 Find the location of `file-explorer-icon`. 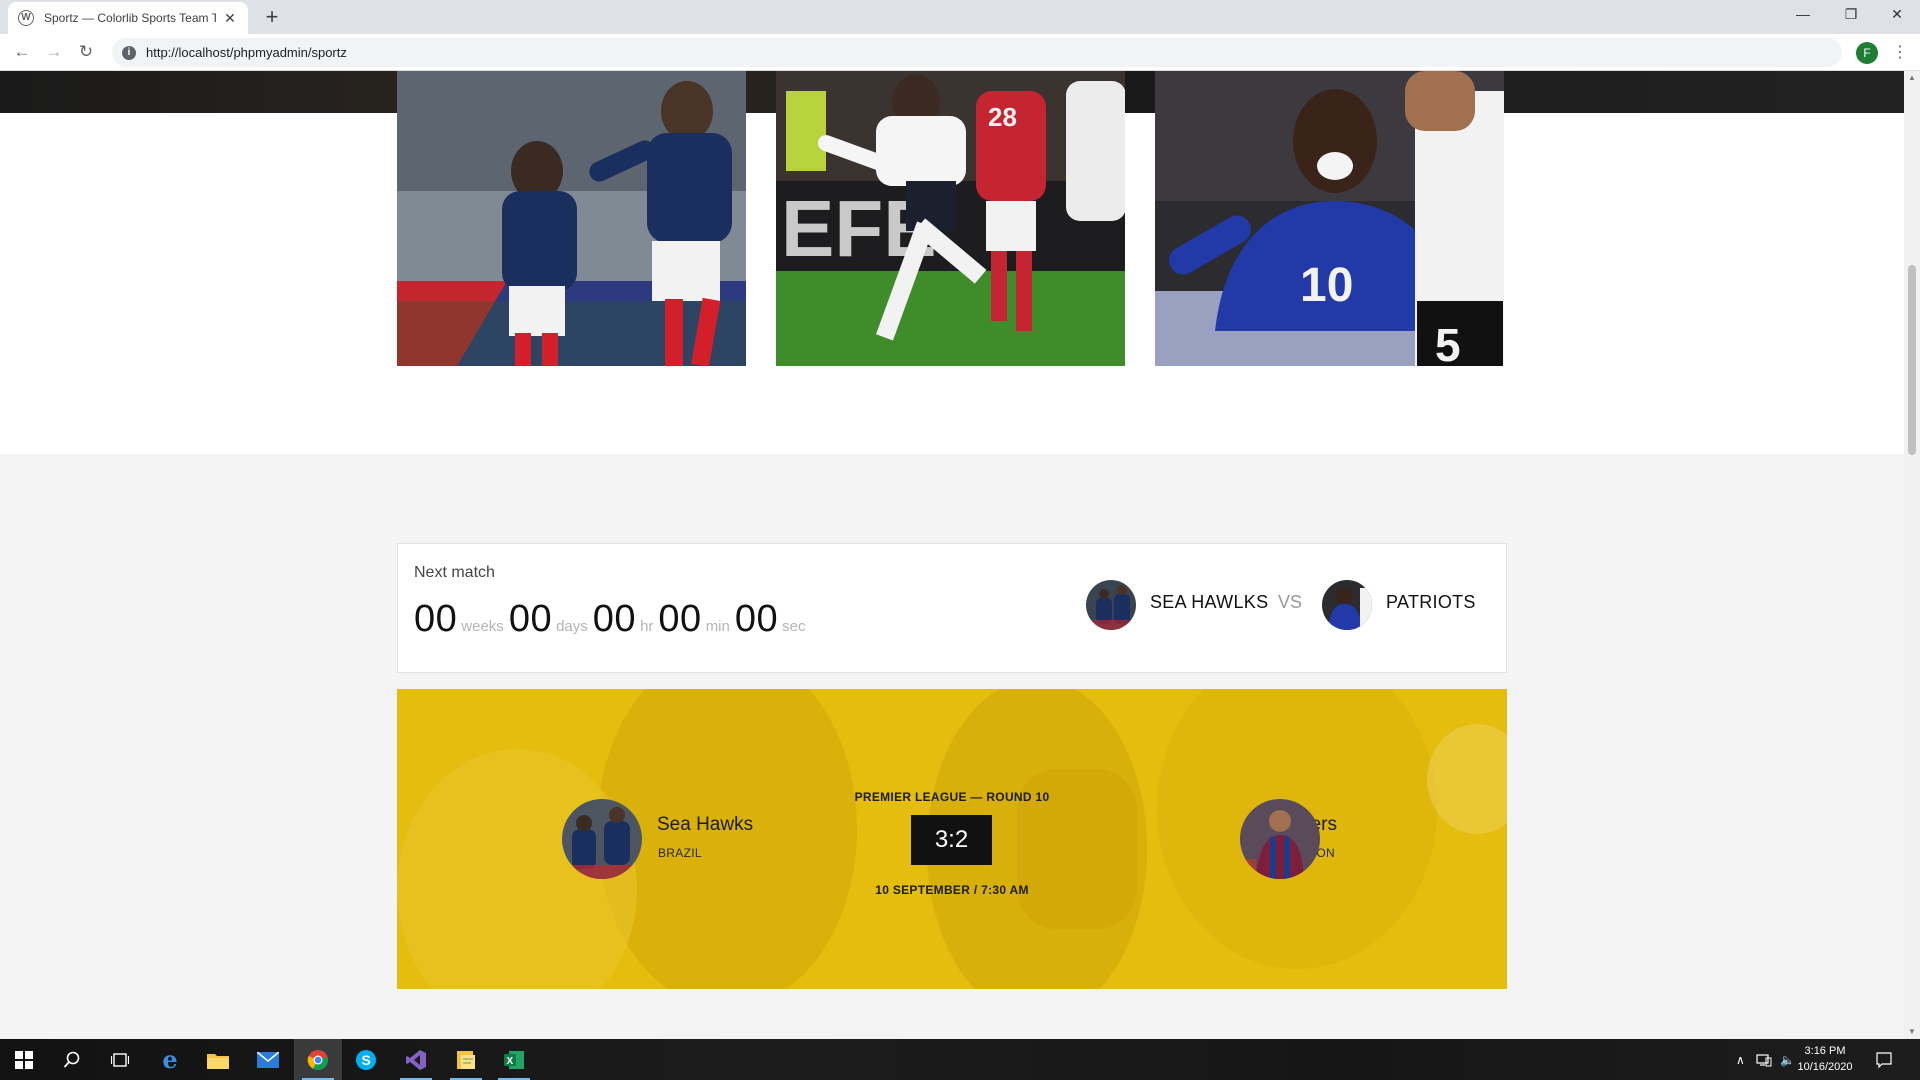

file-explorer-icon is located at coordinates (218, 1059).